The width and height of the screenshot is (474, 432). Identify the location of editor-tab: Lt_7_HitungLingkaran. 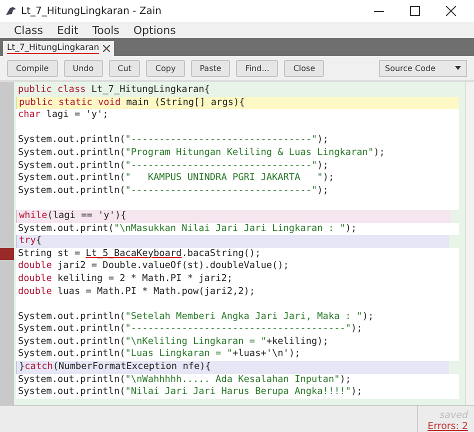
(58, 48).